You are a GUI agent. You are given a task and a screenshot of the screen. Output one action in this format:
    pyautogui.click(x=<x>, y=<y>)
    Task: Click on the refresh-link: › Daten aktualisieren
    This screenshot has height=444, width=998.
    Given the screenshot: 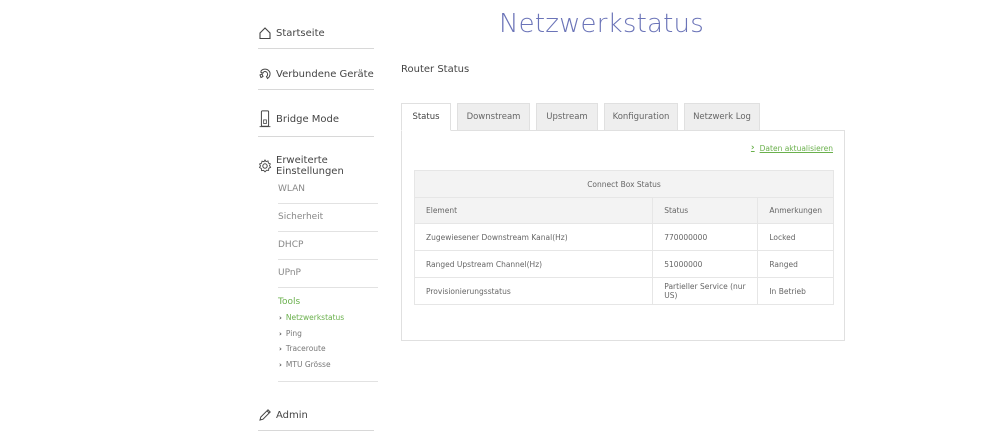 What is the action you would take?
    pyautogui.click(x=792, y=148)
    